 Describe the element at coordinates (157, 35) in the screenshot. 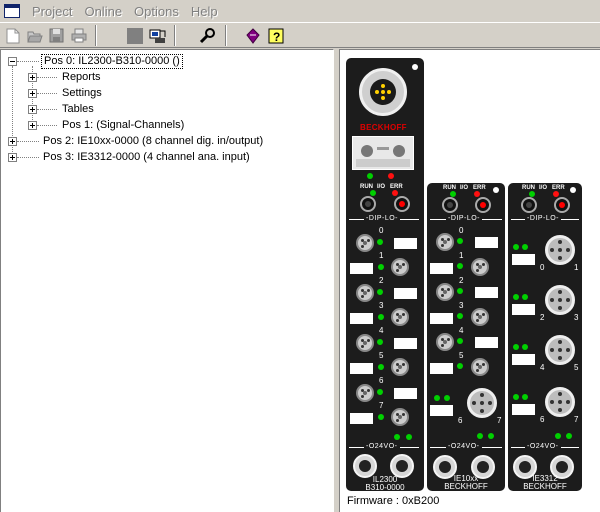

I see `download-icon` at that location.